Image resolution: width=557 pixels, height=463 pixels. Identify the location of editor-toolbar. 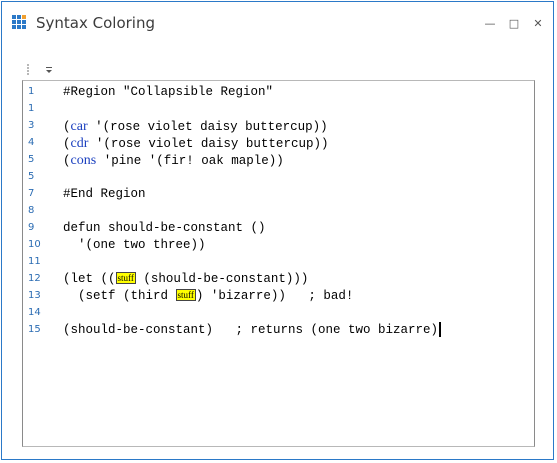
(278, 71).